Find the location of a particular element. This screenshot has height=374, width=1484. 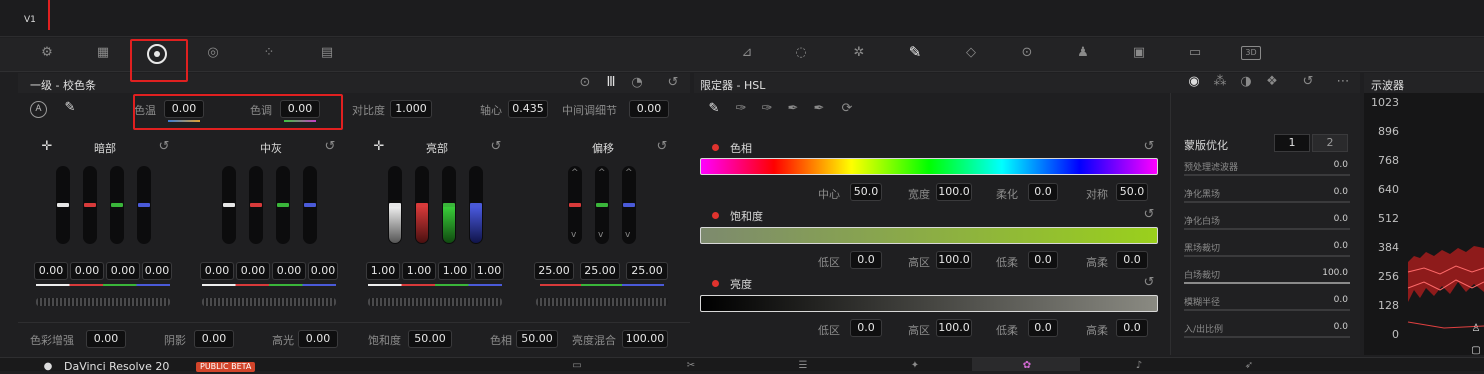

gain-picker-icon: ✛ is located at coordinates (379, 147).